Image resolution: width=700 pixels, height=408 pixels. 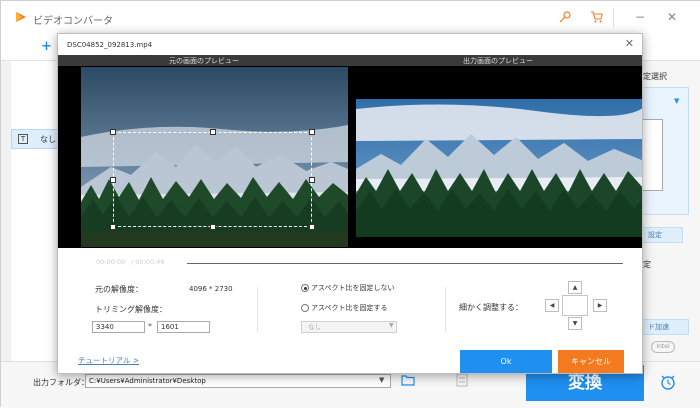 What do you see at coordinates (148, 262) in the screenshot?
I see `total-time: / 00:00:48` at bounding box center [148, 262].